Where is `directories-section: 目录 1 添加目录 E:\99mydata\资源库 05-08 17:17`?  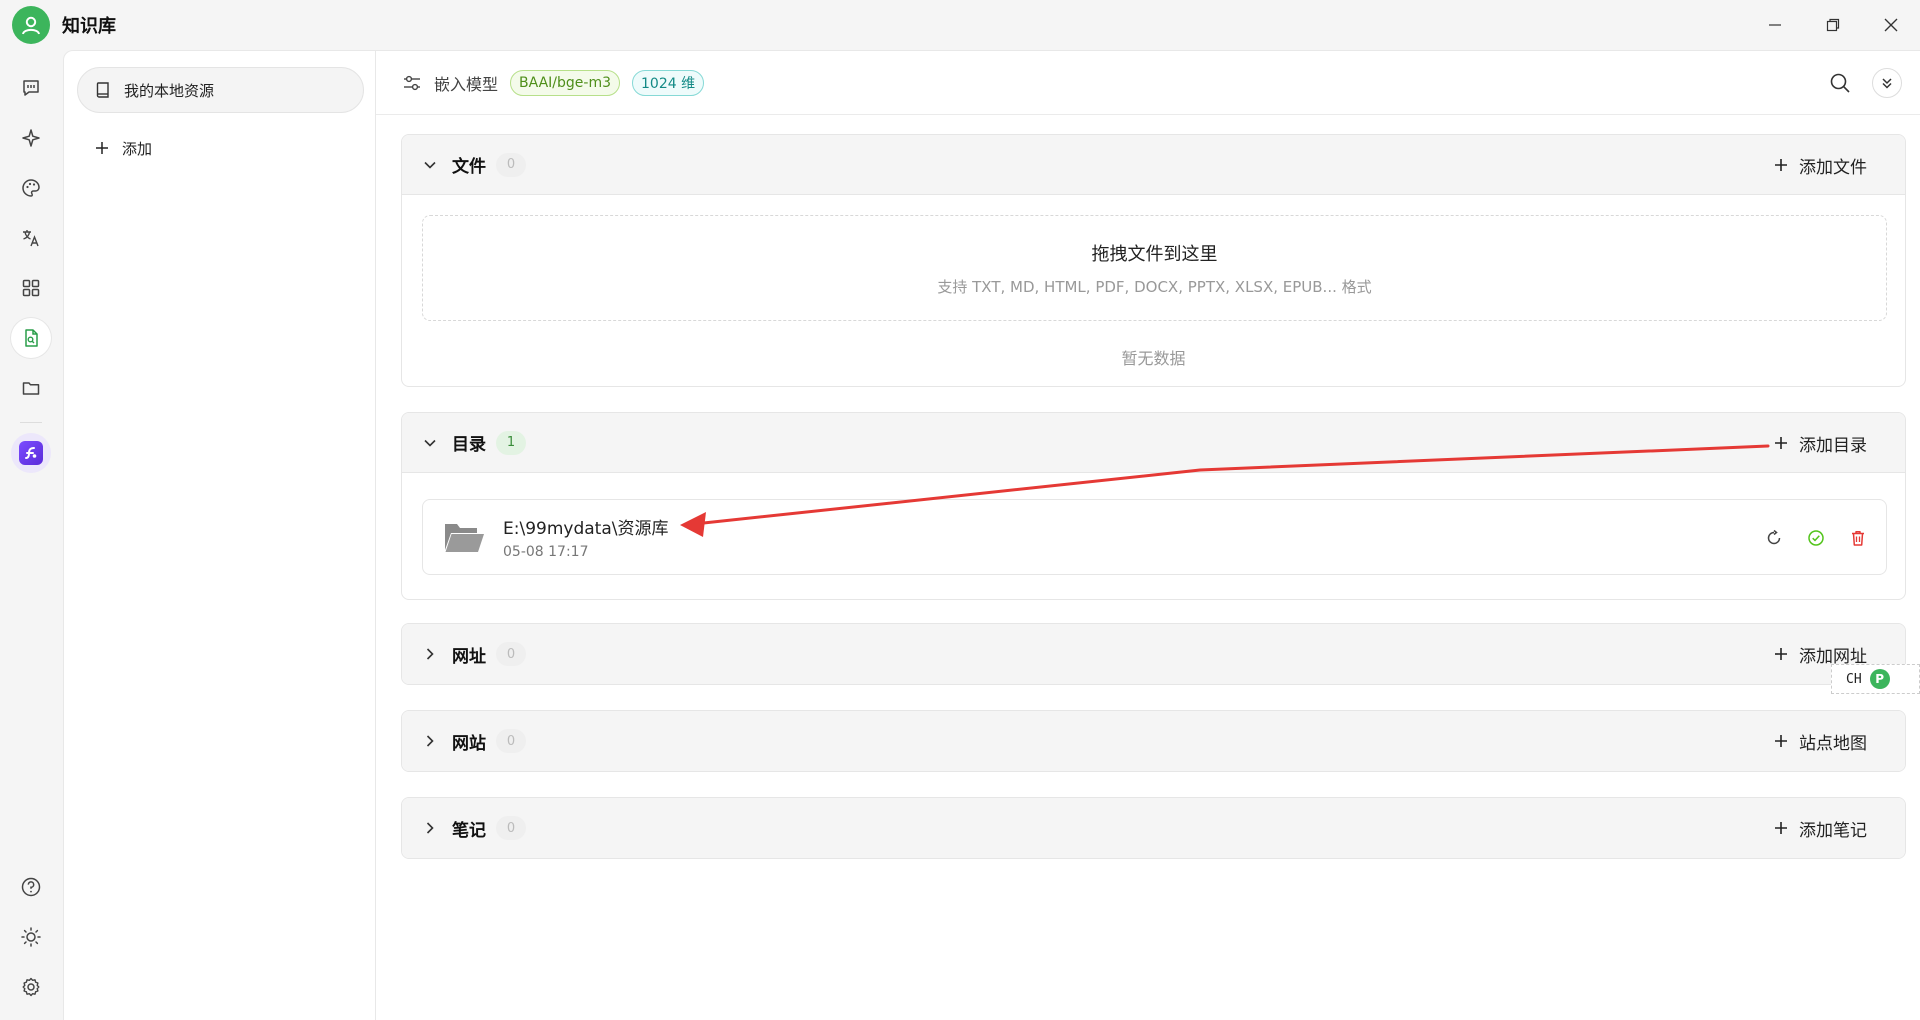
directories-section: 目录 1 添加目录 E:\99mydata\资源库 05-08 17:17 is located at coordinates (1153, 506).